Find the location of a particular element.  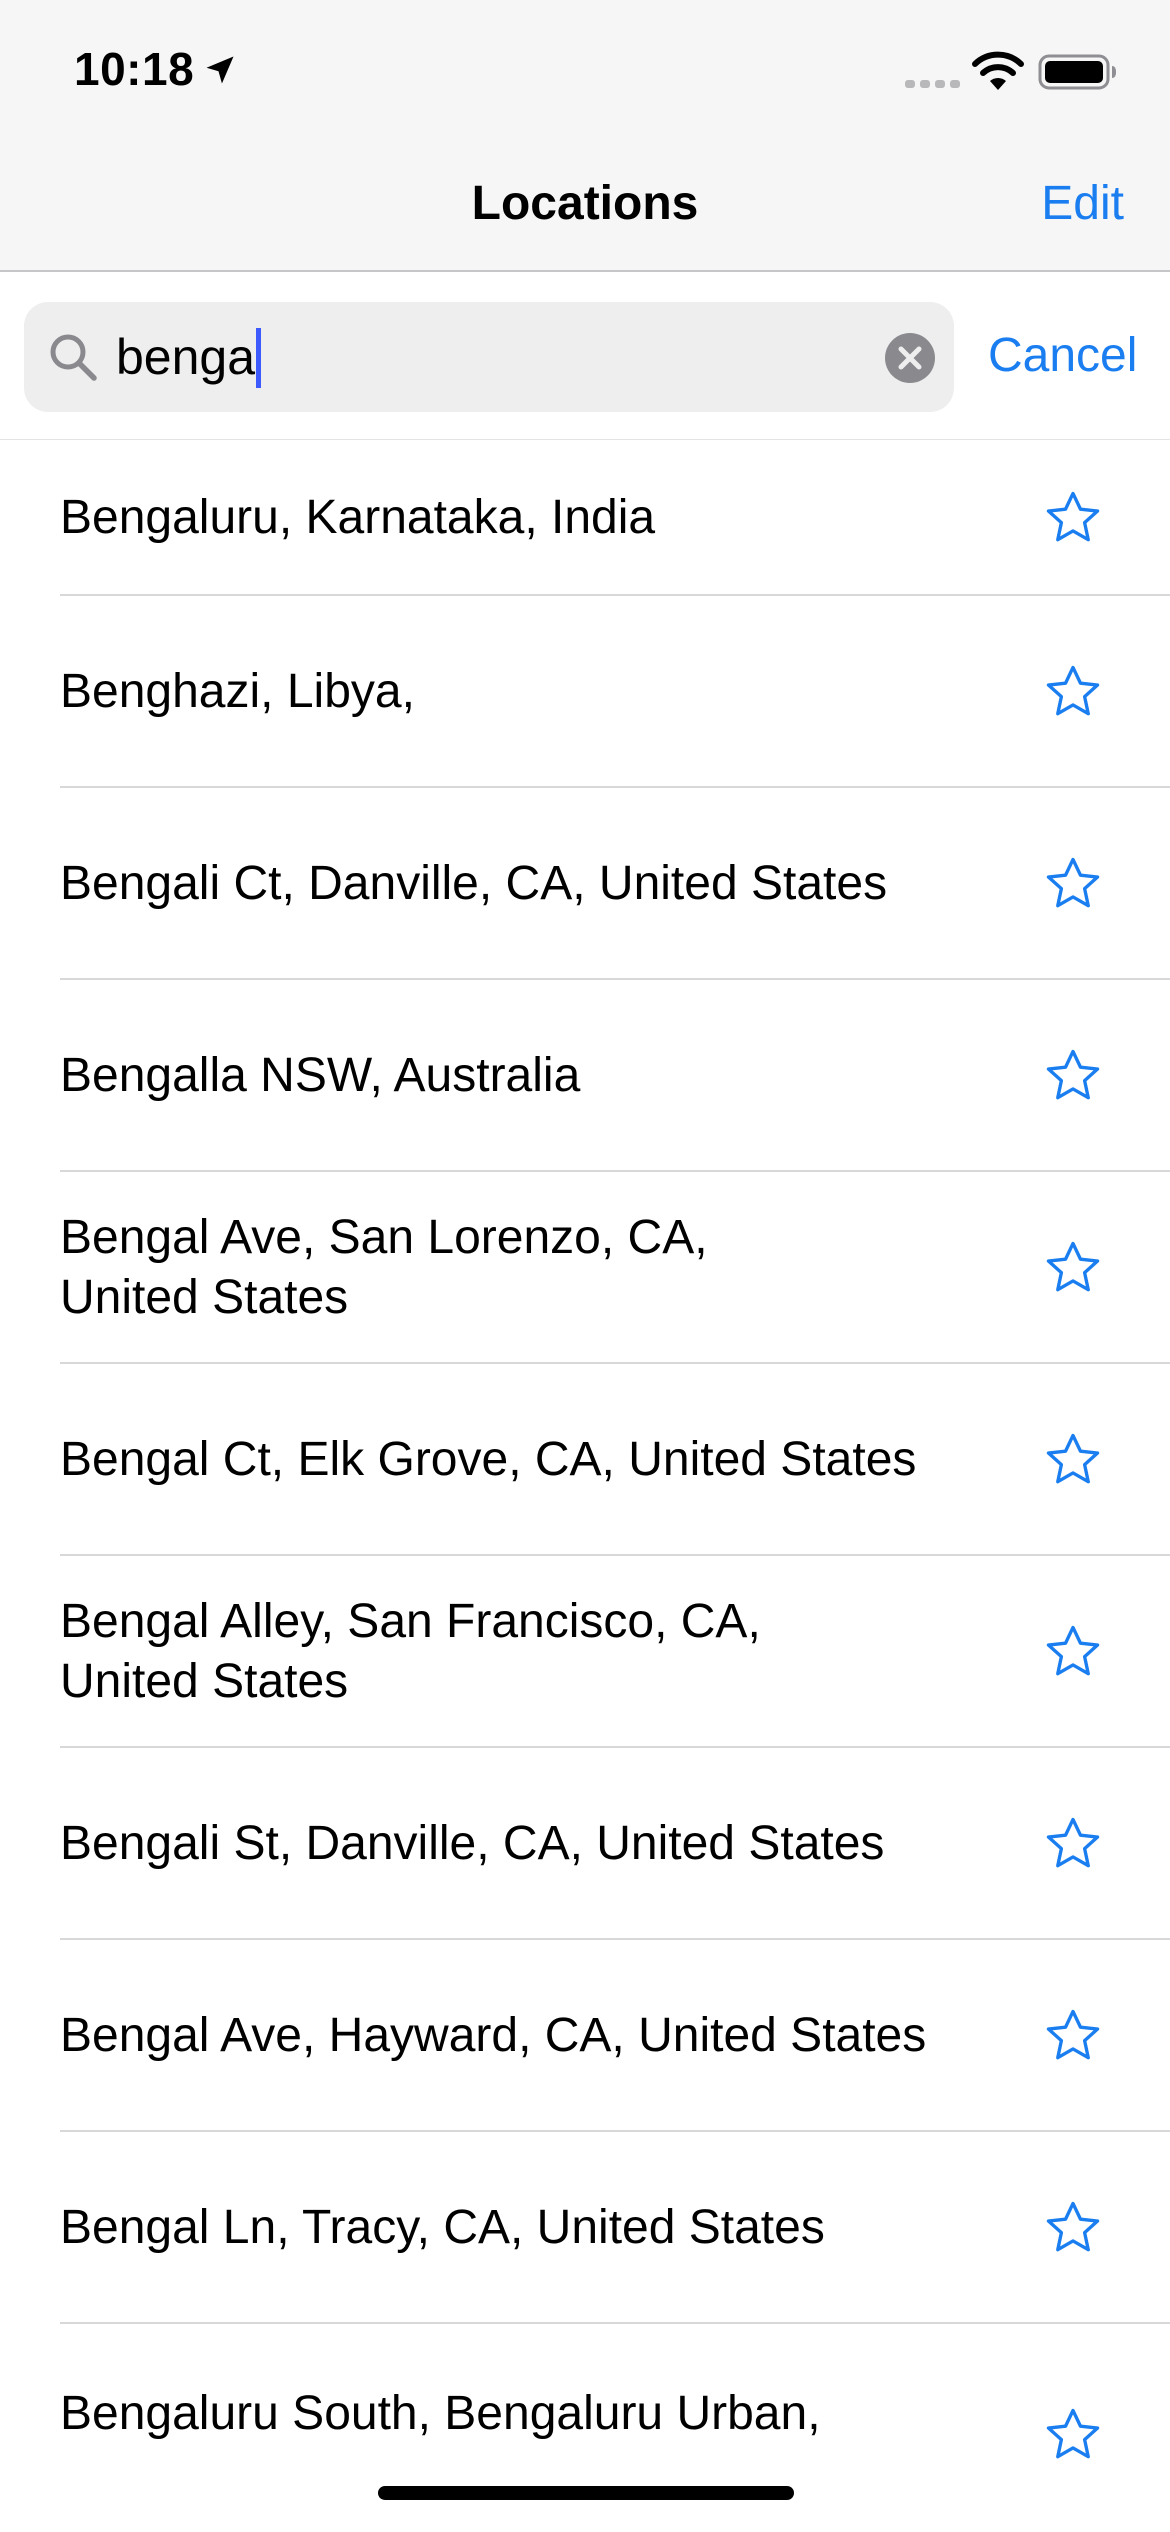

result-label: Bengali Ct, Danville, CA, United States is located at coordinates (474, 883).